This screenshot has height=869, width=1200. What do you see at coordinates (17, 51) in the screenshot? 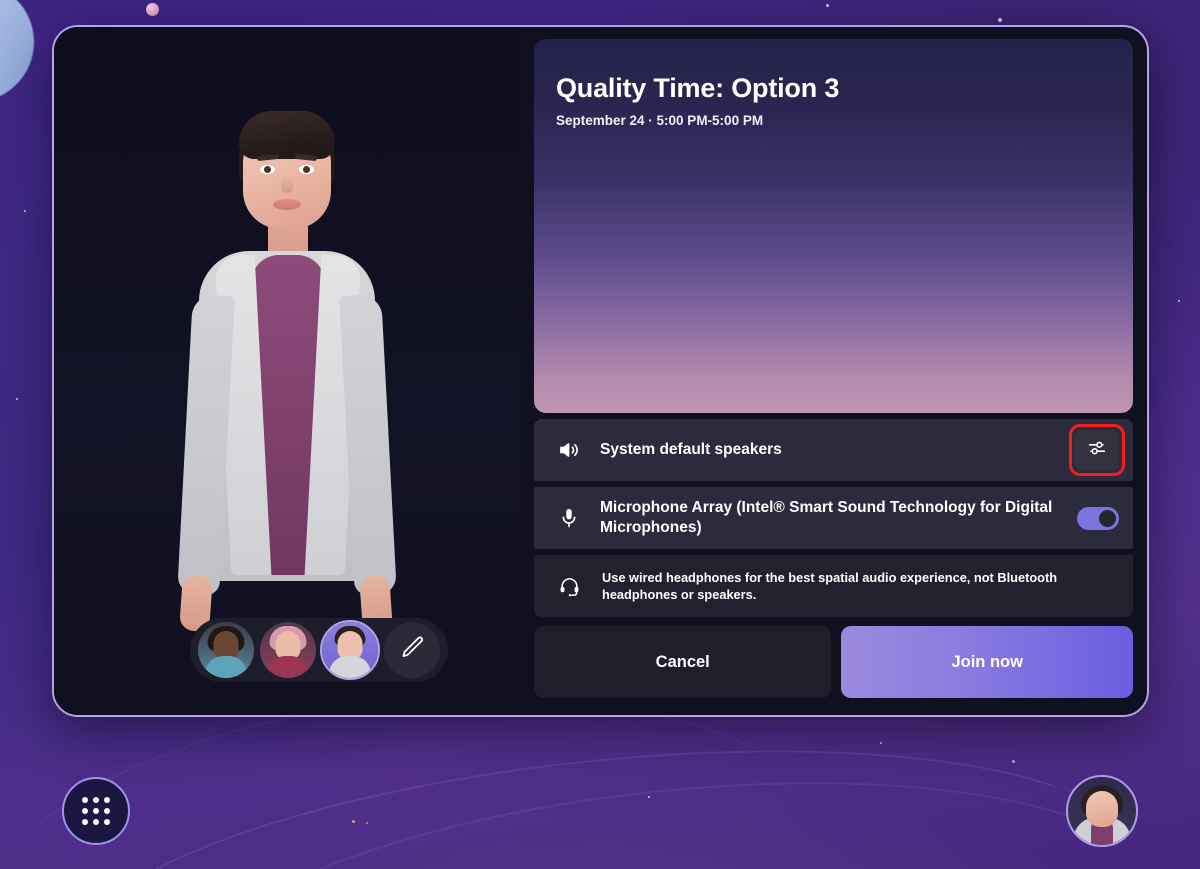
I see `planet-large-decoration` at bounding box center [17, 51].